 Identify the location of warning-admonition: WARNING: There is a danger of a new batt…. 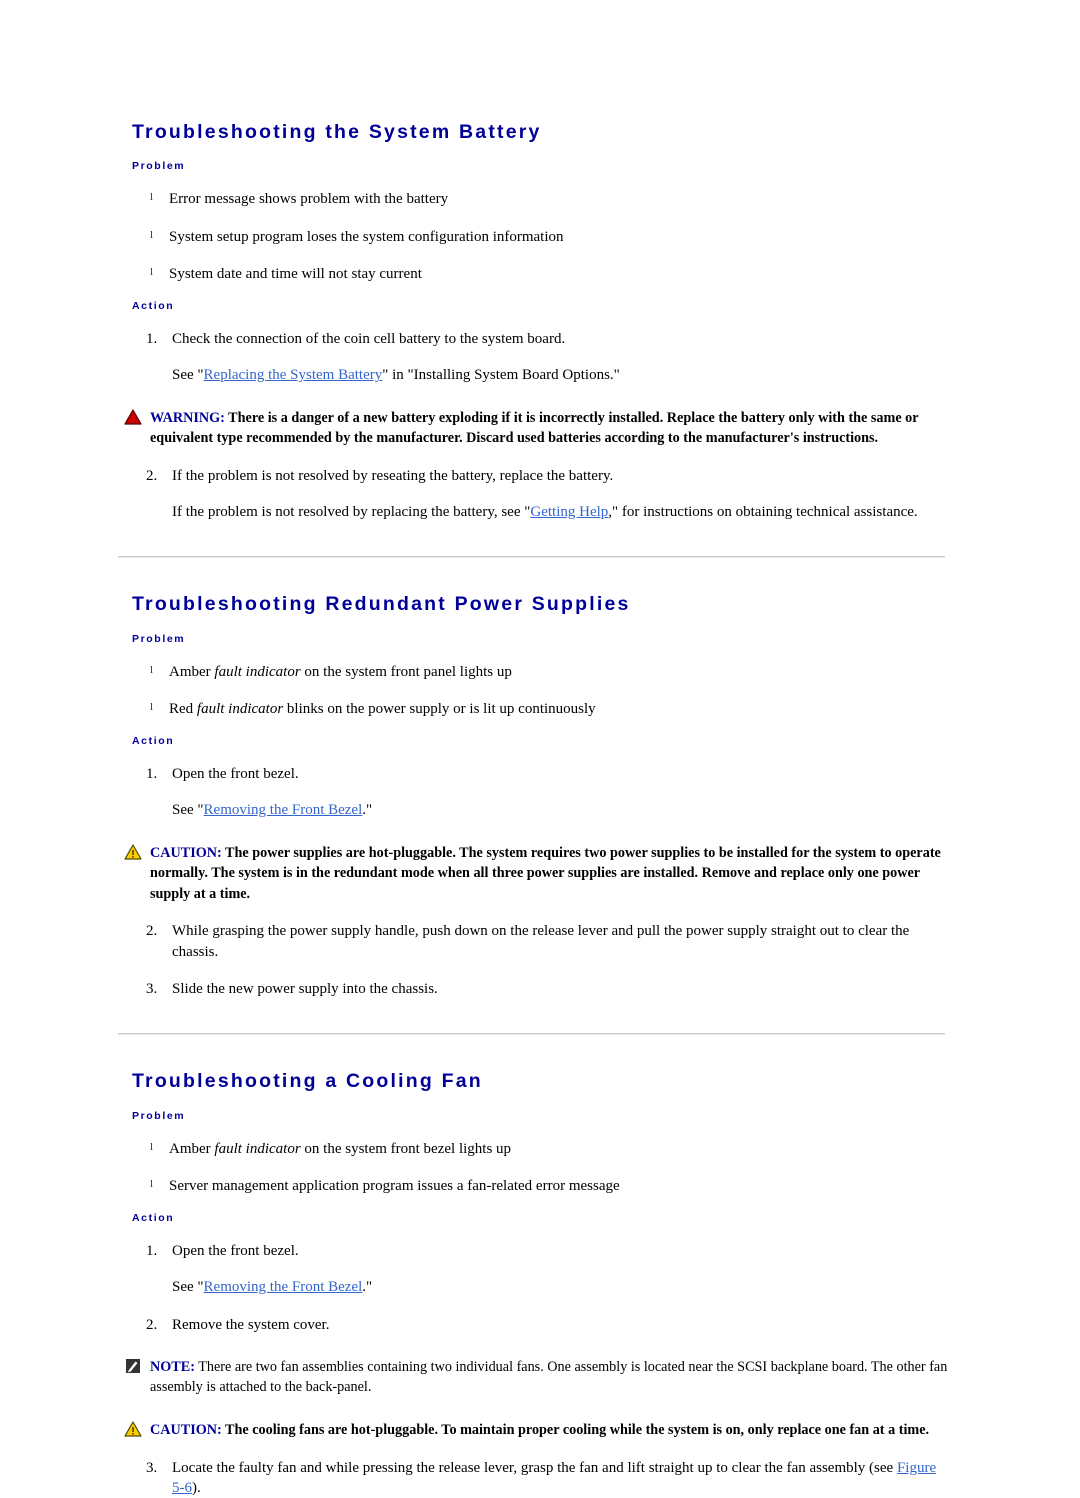
(533, 428).